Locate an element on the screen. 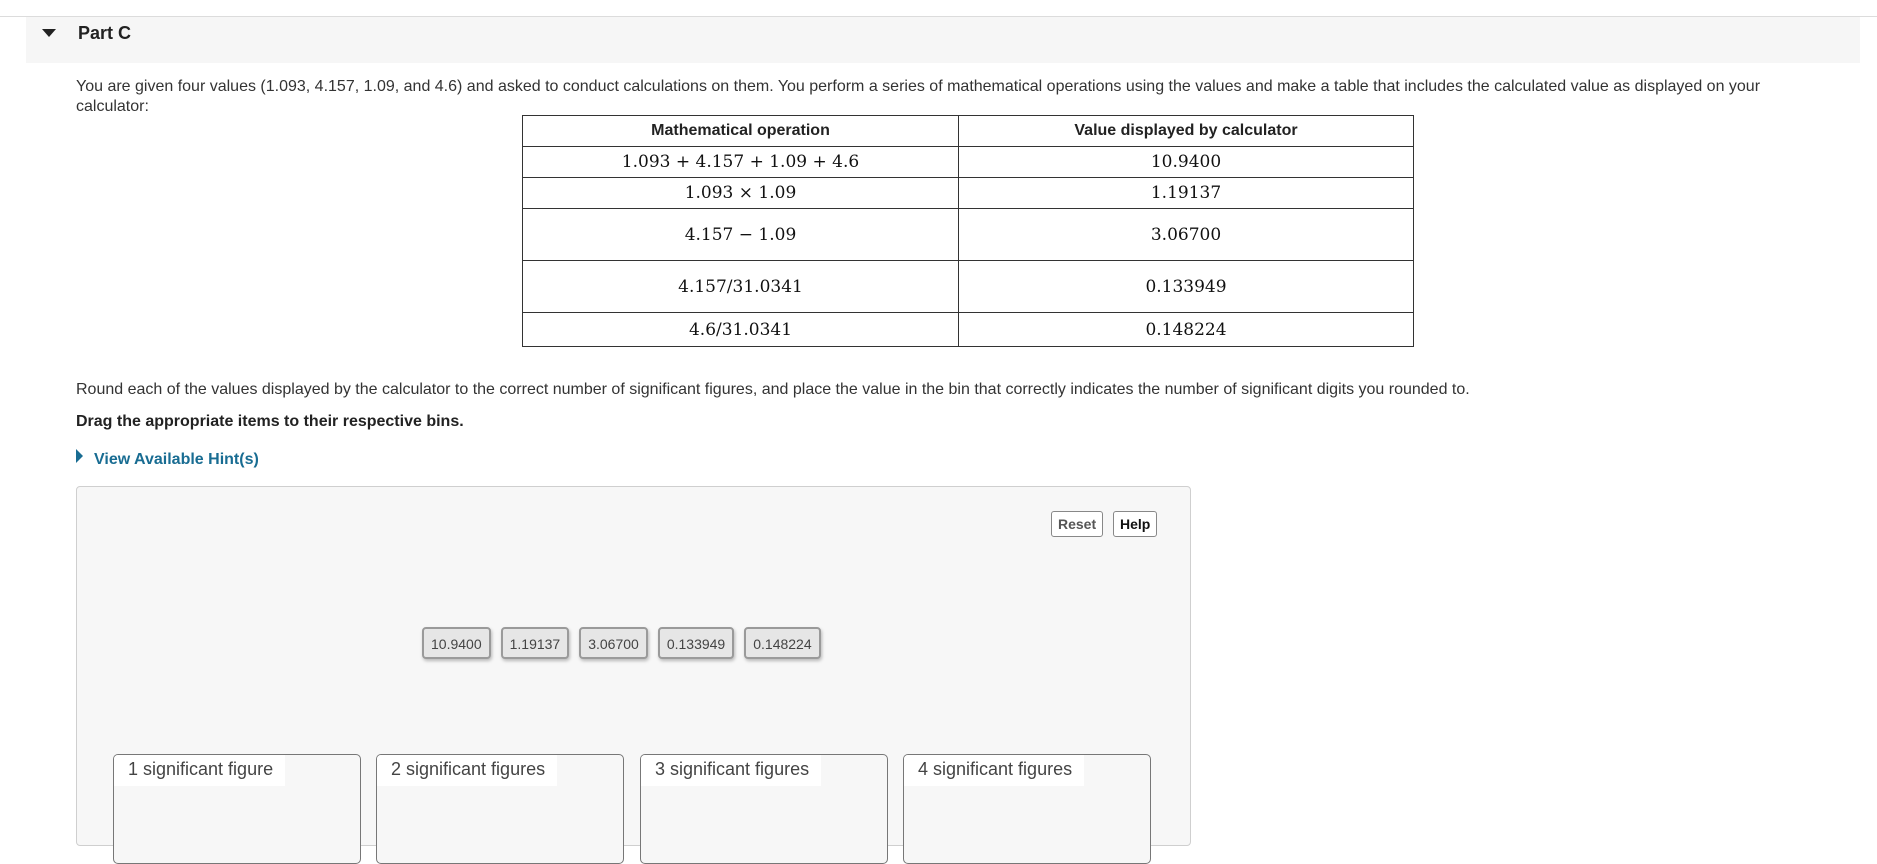 The image size is (1877, 864). draggable-token: 0.148224 is located at coordinates (782, 643).